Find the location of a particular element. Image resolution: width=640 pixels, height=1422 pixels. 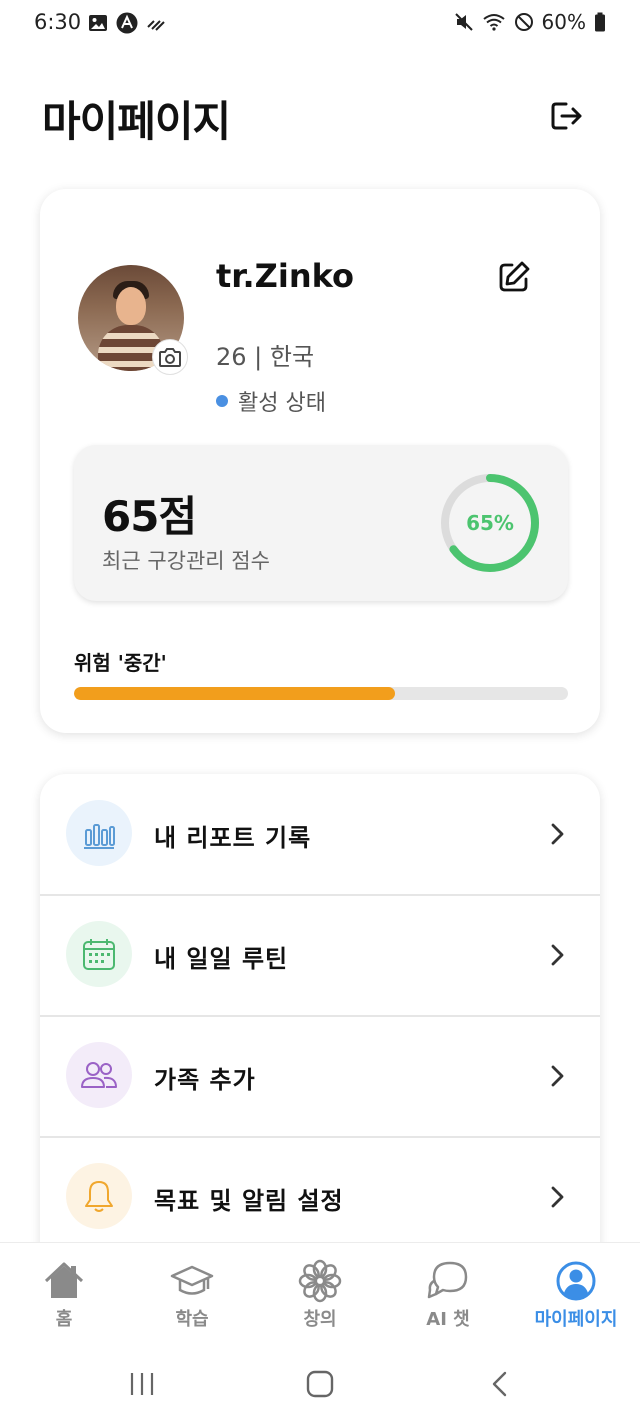

nav-tab-my-page: 마이페이지 is located at coordinates (576, 1301).